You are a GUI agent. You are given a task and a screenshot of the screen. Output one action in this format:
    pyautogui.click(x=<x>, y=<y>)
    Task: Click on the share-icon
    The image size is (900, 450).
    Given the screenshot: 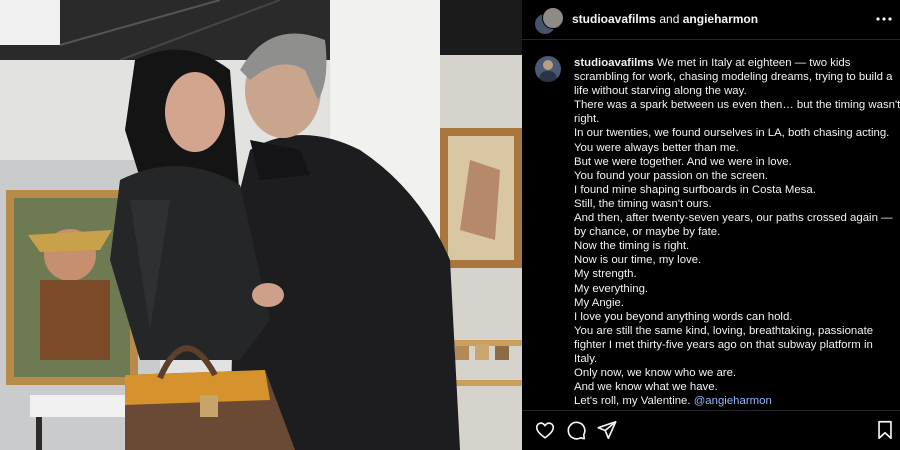 What is the action you would take?
    pyautogui.click(x=607, y=430)
    